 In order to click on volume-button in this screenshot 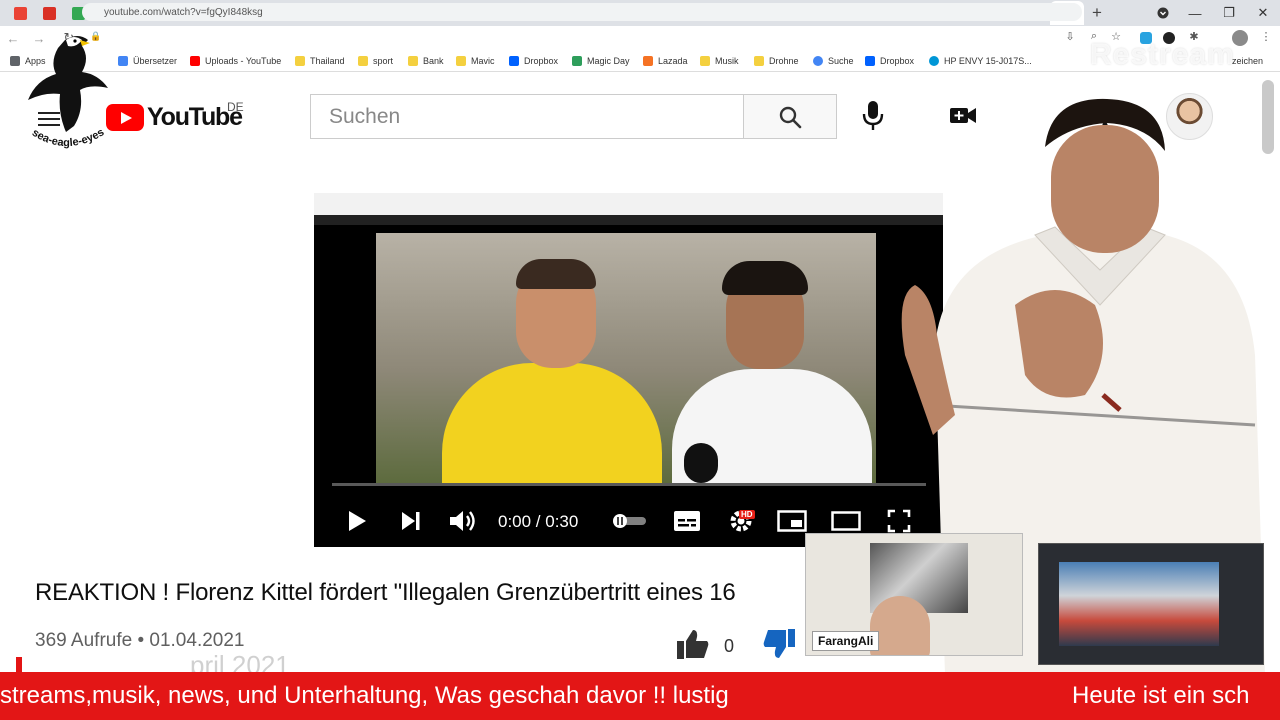, I will do `click(463, 521)`.